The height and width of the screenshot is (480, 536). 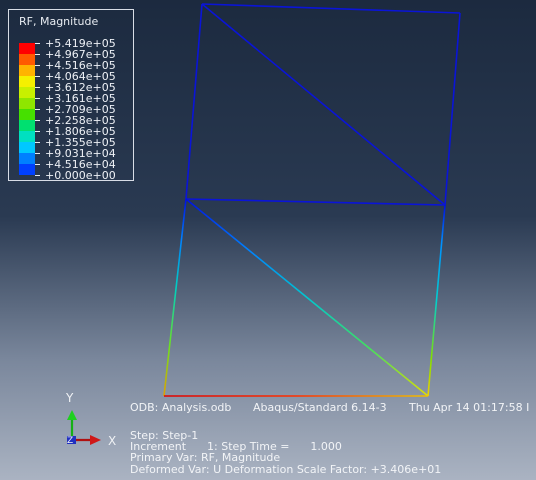 I want to click on legend-label: +0.000e+00, so click(x=80, y=175).